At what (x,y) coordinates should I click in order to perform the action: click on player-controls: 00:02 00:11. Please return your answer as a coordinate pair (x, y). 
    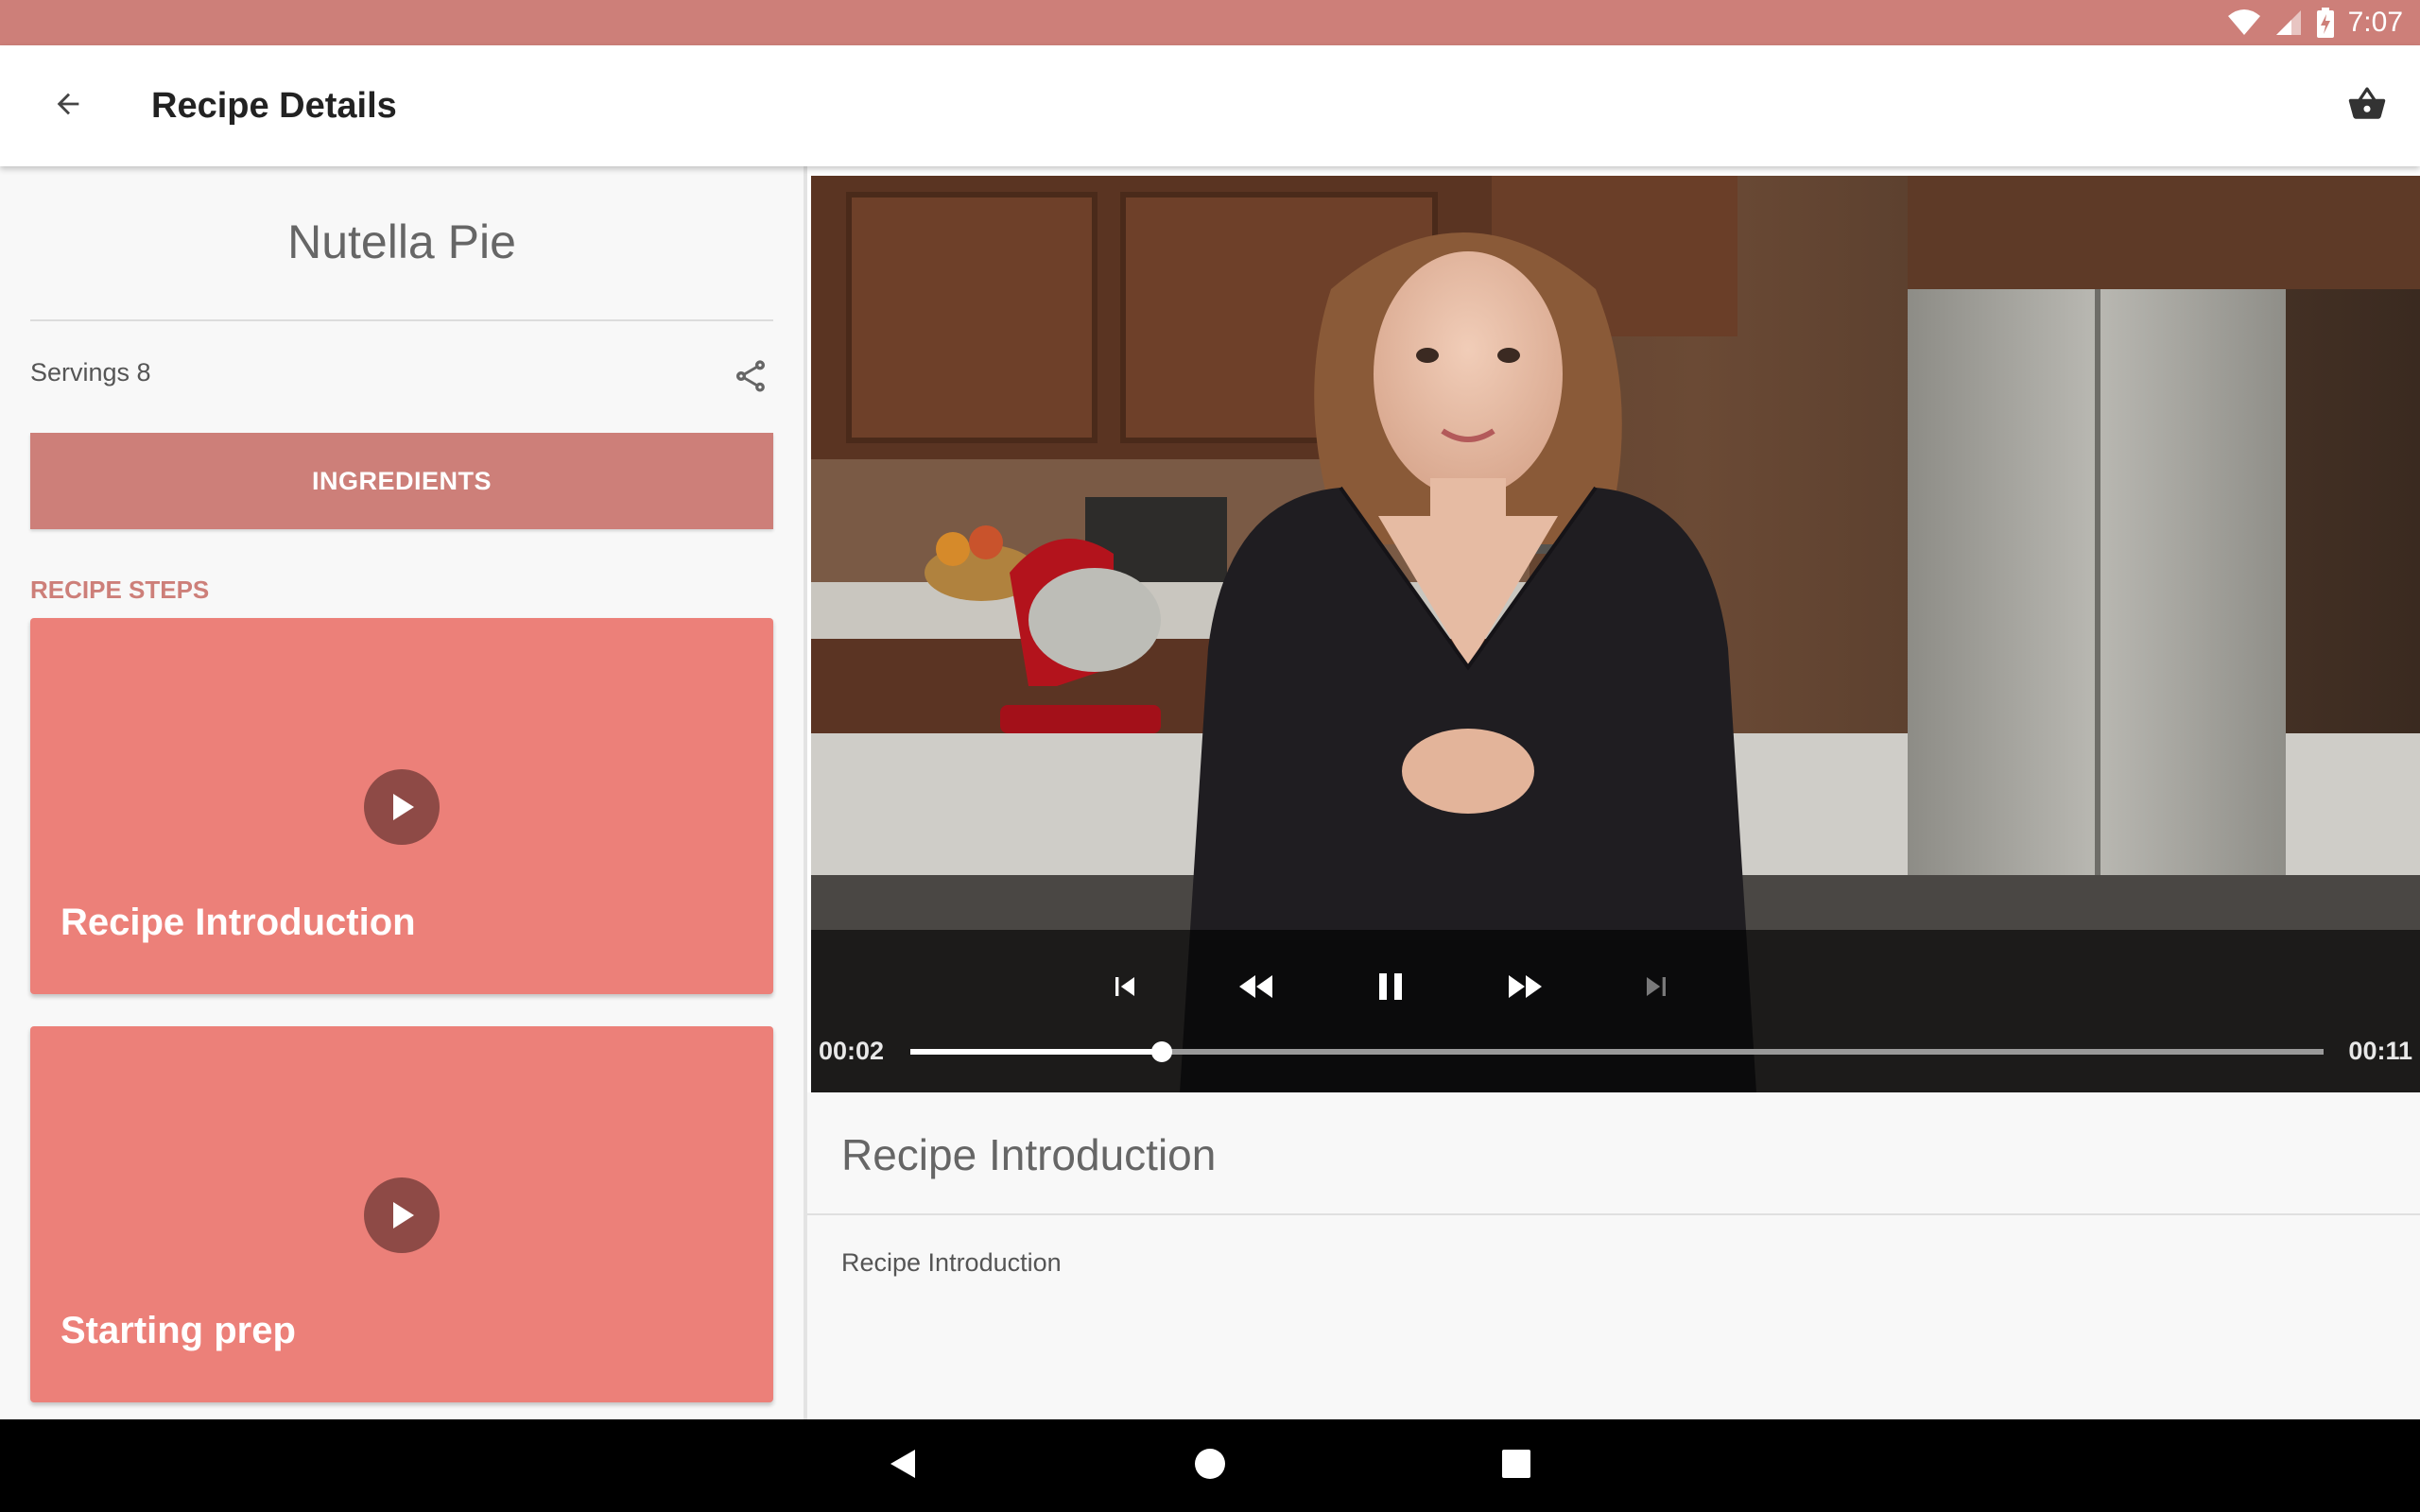
    Looking at the image, I should click on (1615, 1011).